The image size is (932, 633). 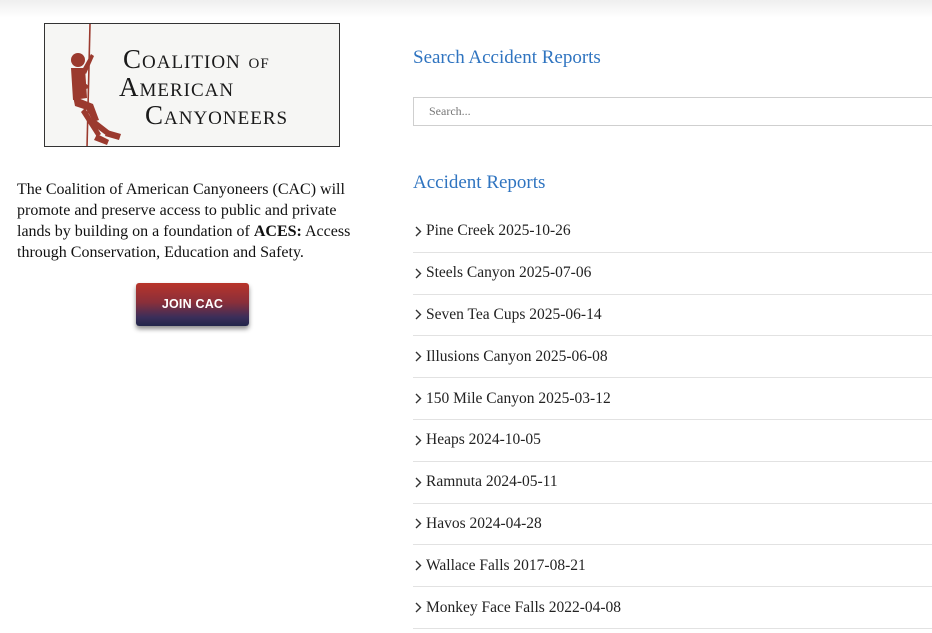 I want to click on report-link: 150 Mile Canyon 2025-03-12, so click(x=672, y=399).